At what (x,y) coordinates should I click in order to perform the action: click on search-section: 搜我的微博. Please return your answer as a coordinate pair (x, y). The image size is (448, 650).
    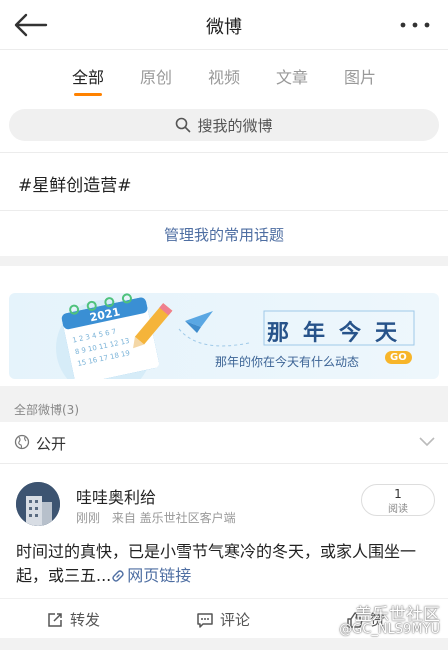
    Looking at the image, I should click on (224, 125).